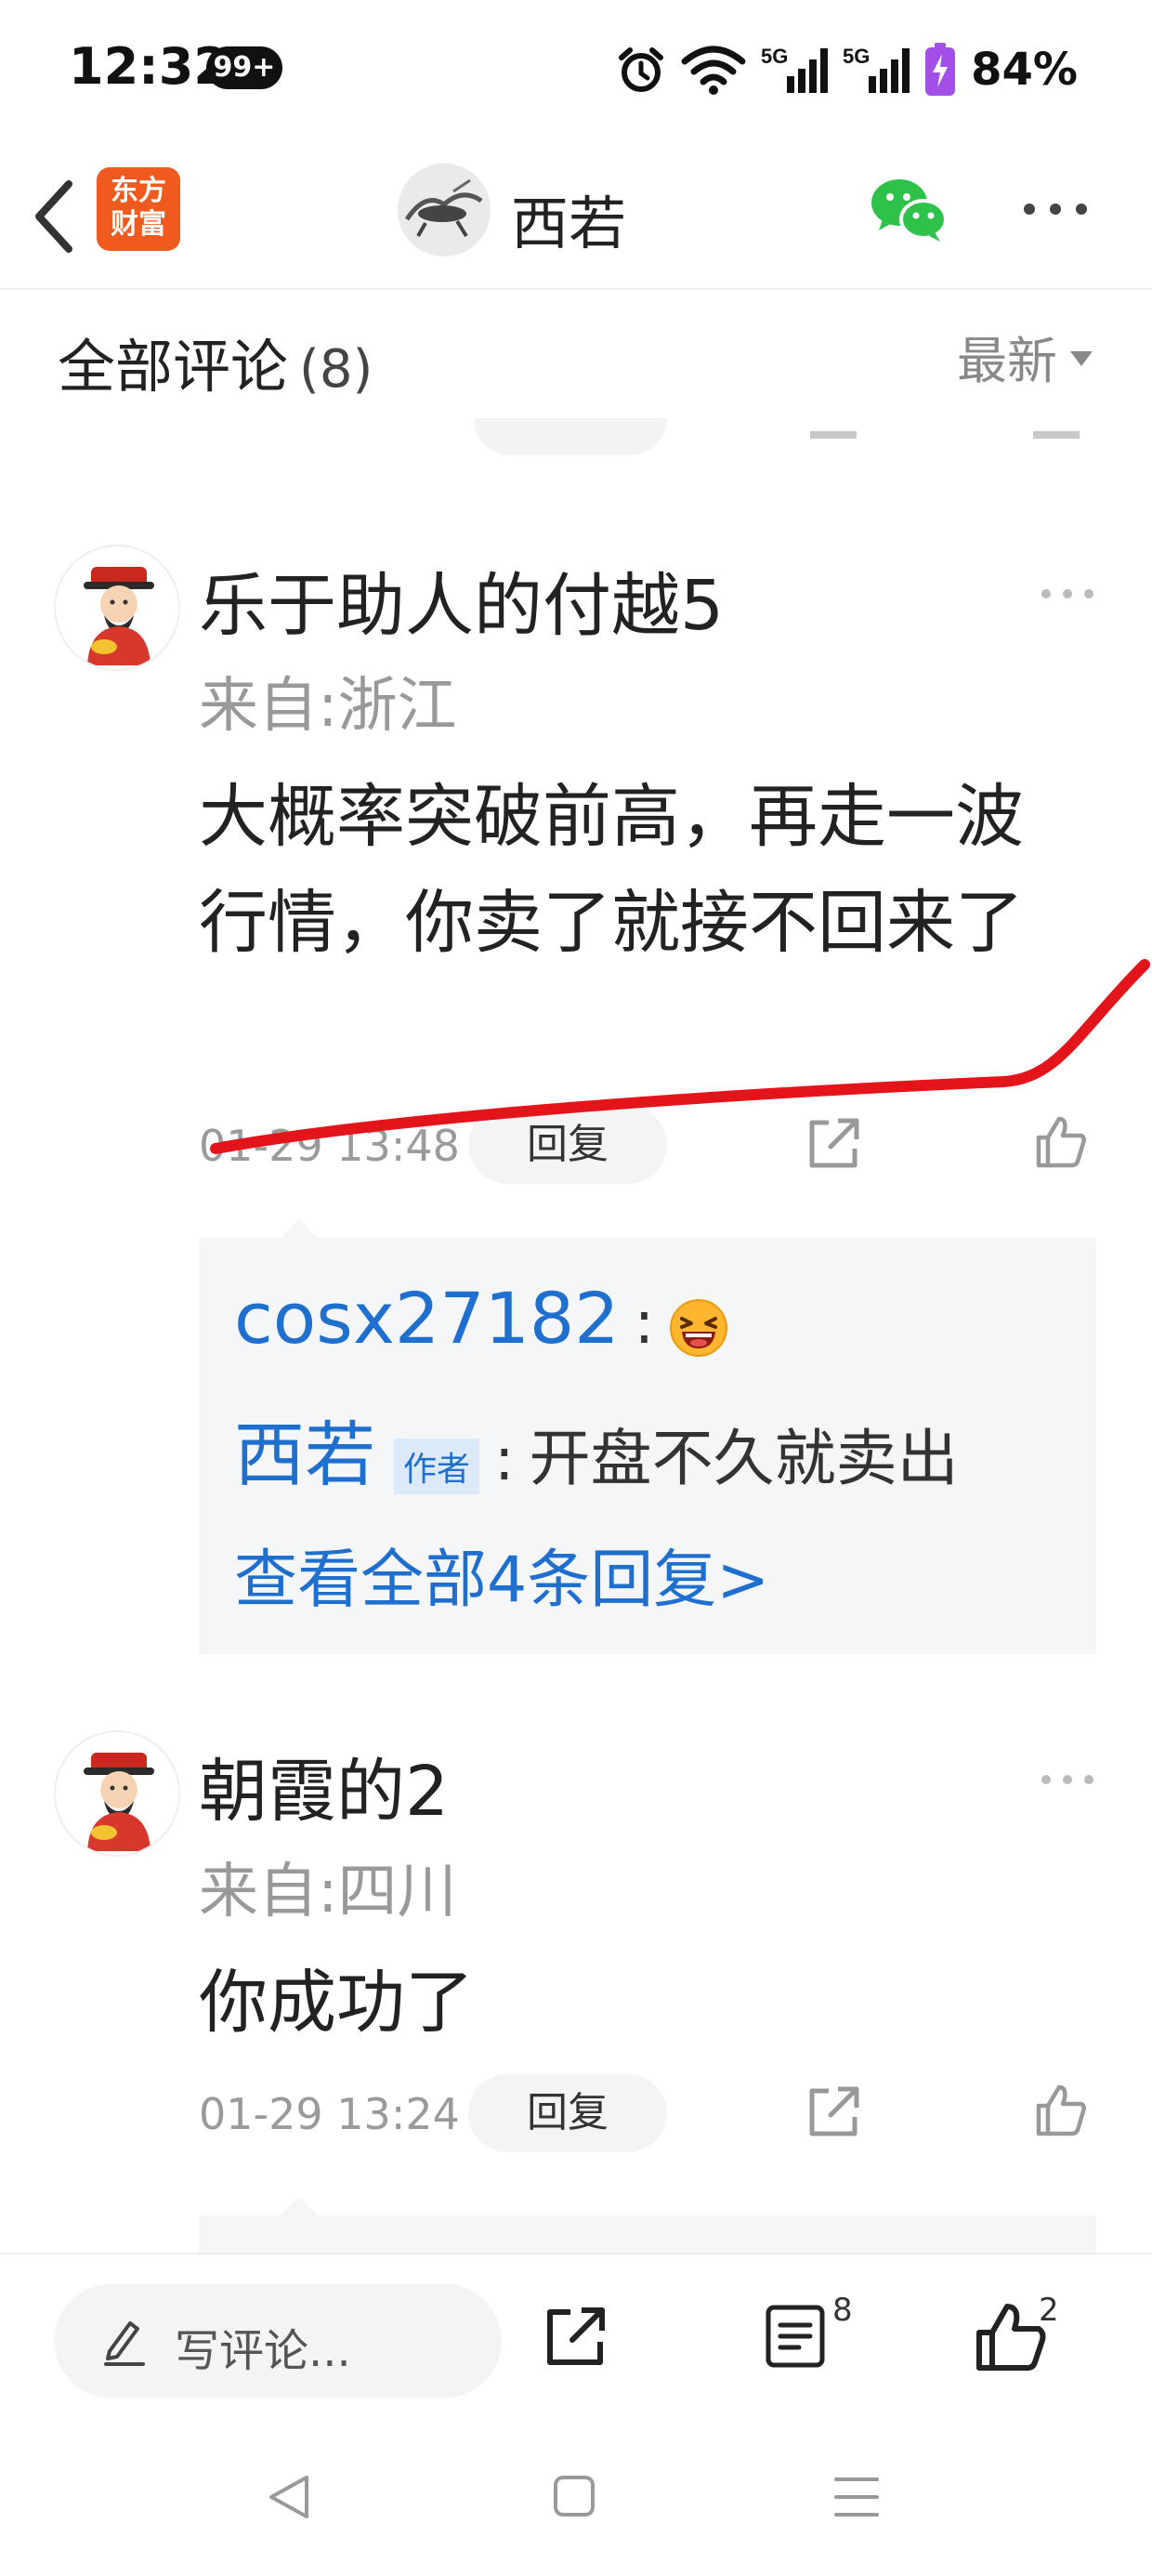 Image resolution: width=1152 pixels, height=2576 pixels. I want to click on chevron-left-icon, so click(56, 216).